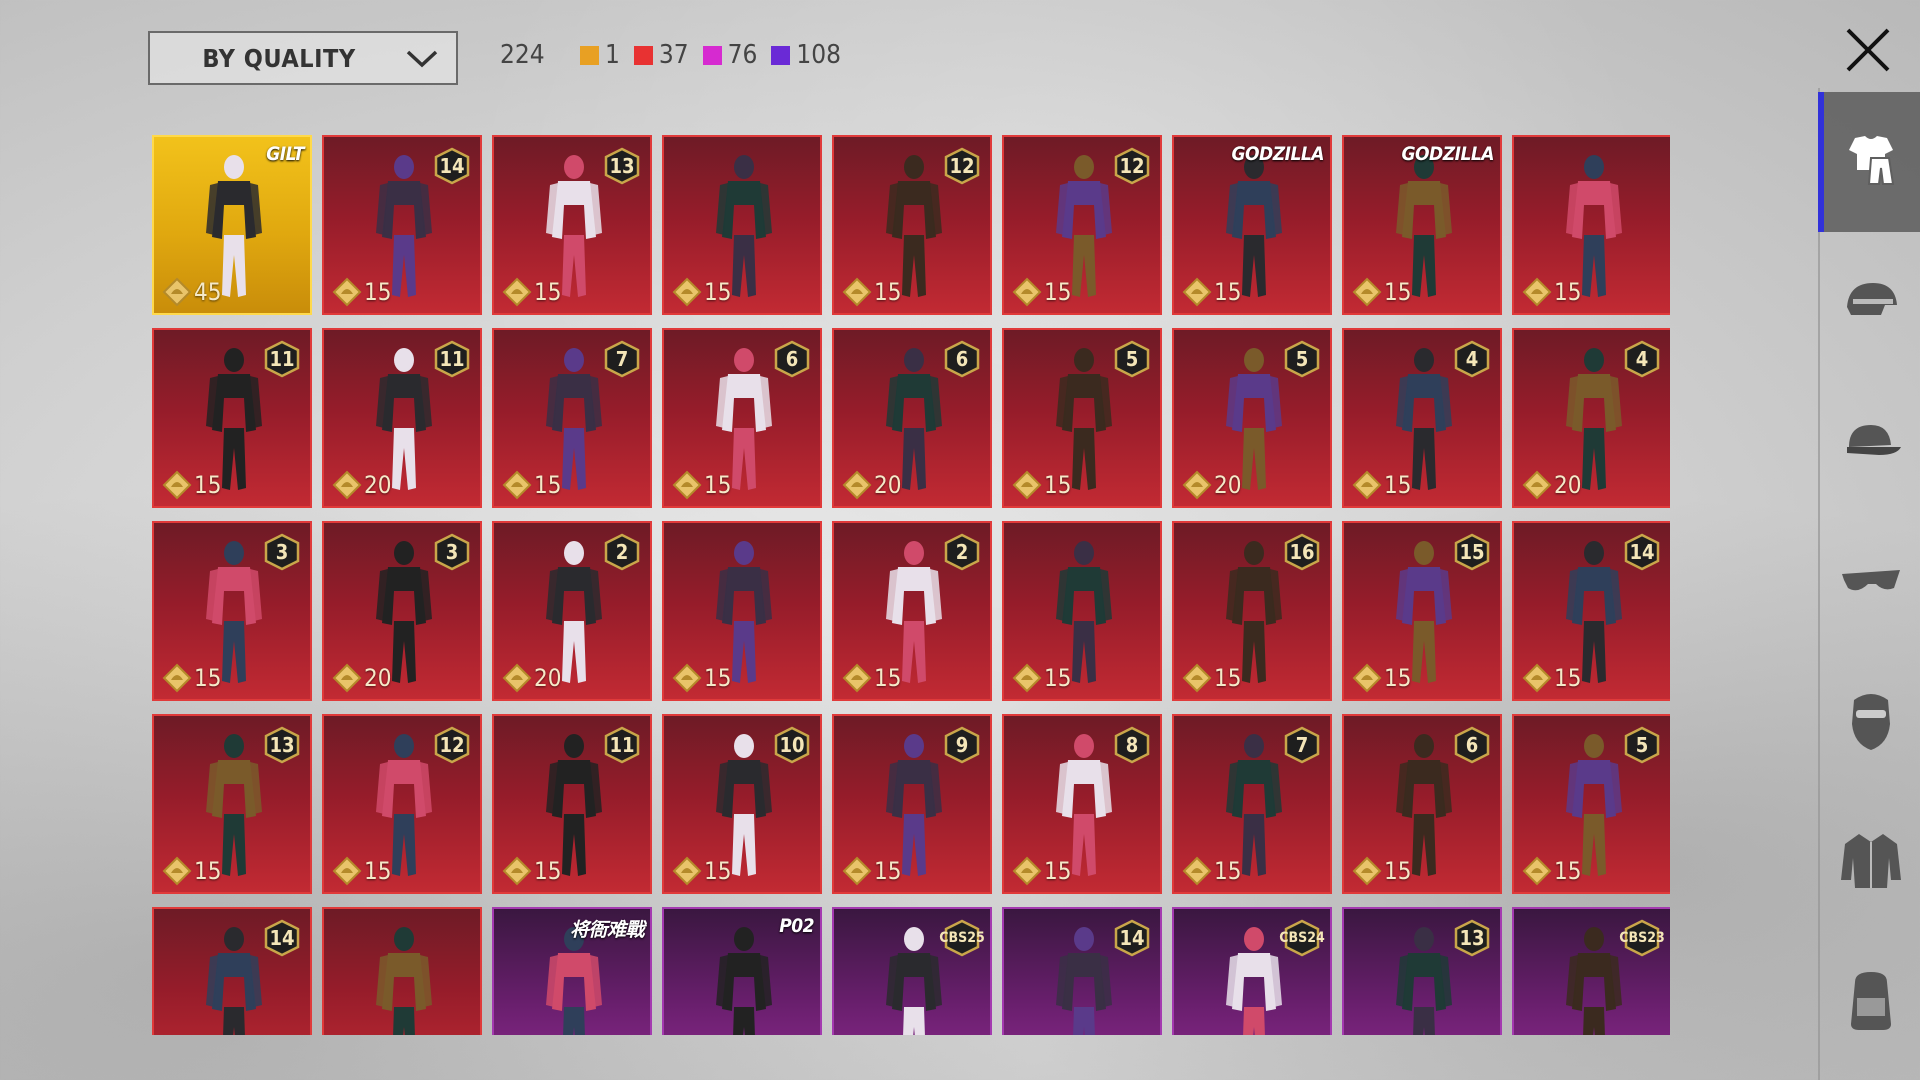 Image resolution: width=1920 pixels, height=1080 pixels. I want to click on total-count: 224, so click(522, 55).